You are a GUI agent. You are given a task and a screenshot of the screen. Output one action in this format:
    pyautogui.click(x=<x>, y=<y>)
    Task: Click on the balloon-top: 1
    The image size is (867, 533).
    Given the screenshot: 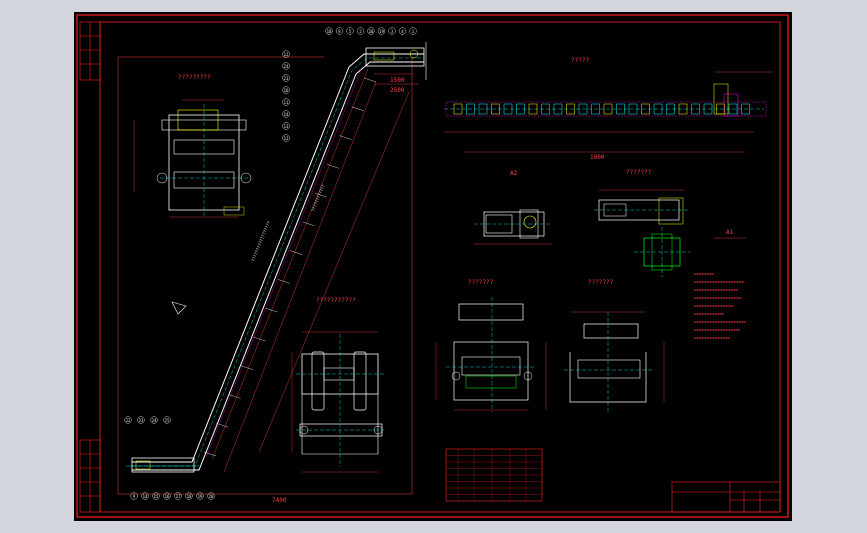 What is the action you would take?
    pyautogui.click(x=413, y=31)
    